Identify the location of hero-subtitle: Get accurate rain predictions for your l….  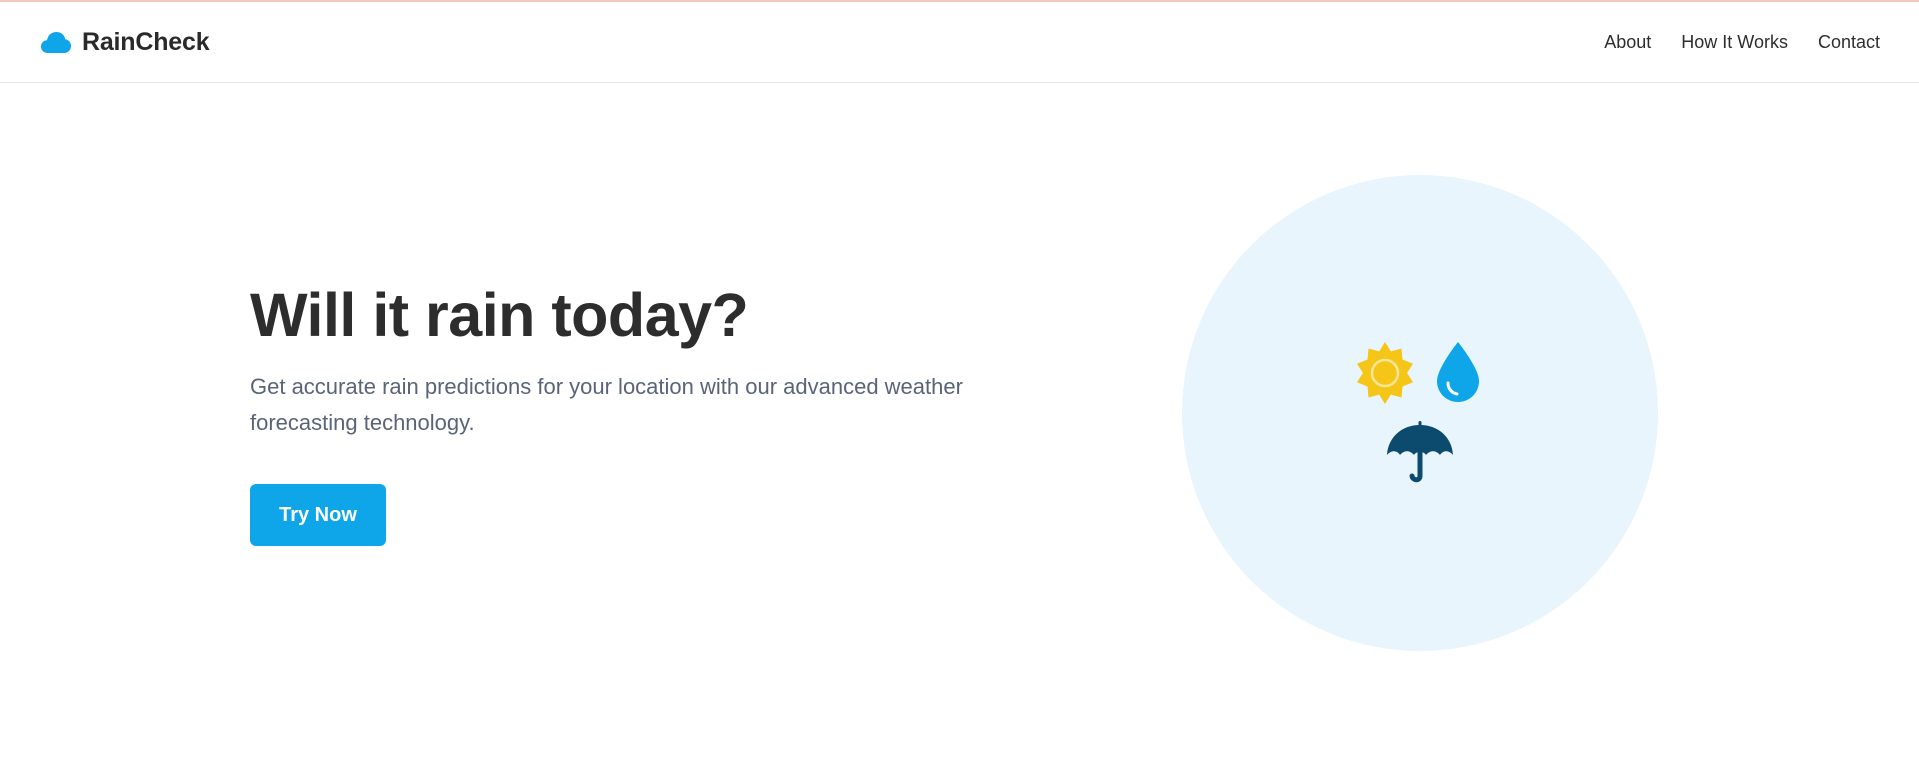
(606, 405).